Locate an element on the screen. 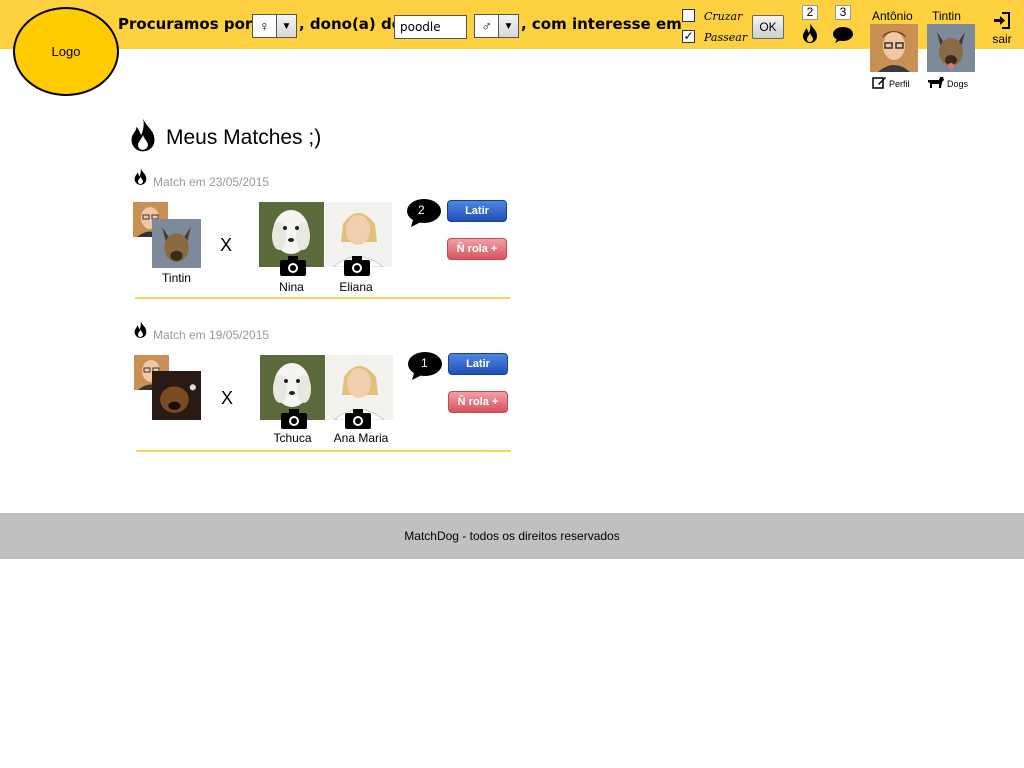 The height and width of the screenshot is (768, 1024). message-count-bubble: 2 is located at coordinates (423, 212).